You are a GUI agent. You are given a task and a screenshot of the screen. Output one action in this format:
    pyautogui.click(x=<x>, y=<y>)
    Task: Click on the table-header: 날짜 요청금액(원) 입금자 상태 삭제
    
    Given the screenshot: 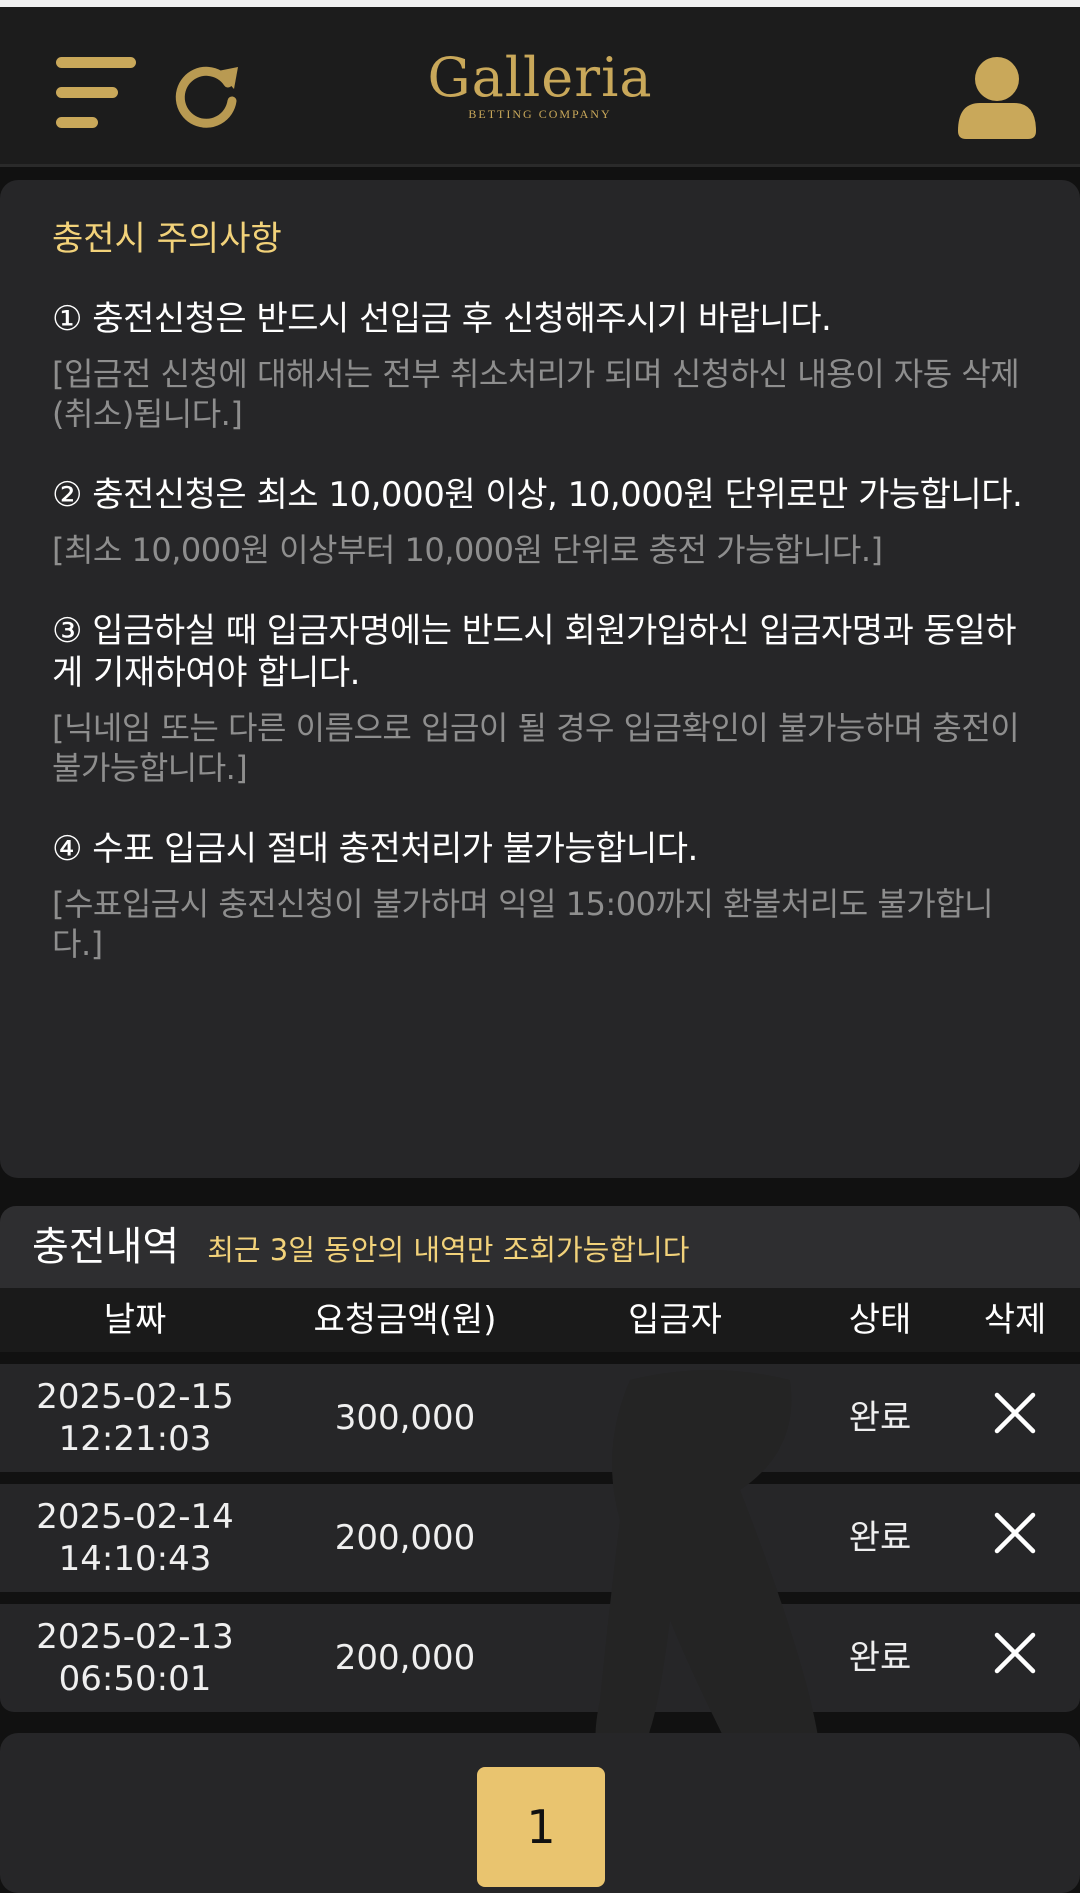 What is the action you would take?
    pyautogui.click(x=540, y=1326)
    